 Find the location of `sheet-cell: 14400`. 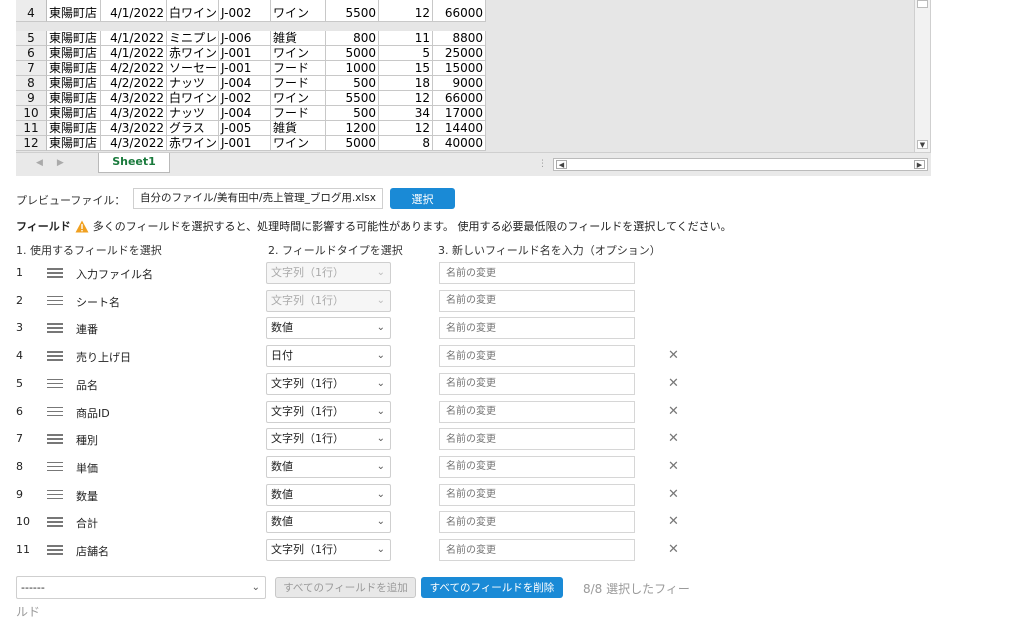

sheet-cell: 14400 is located at coordinates (459, 128).